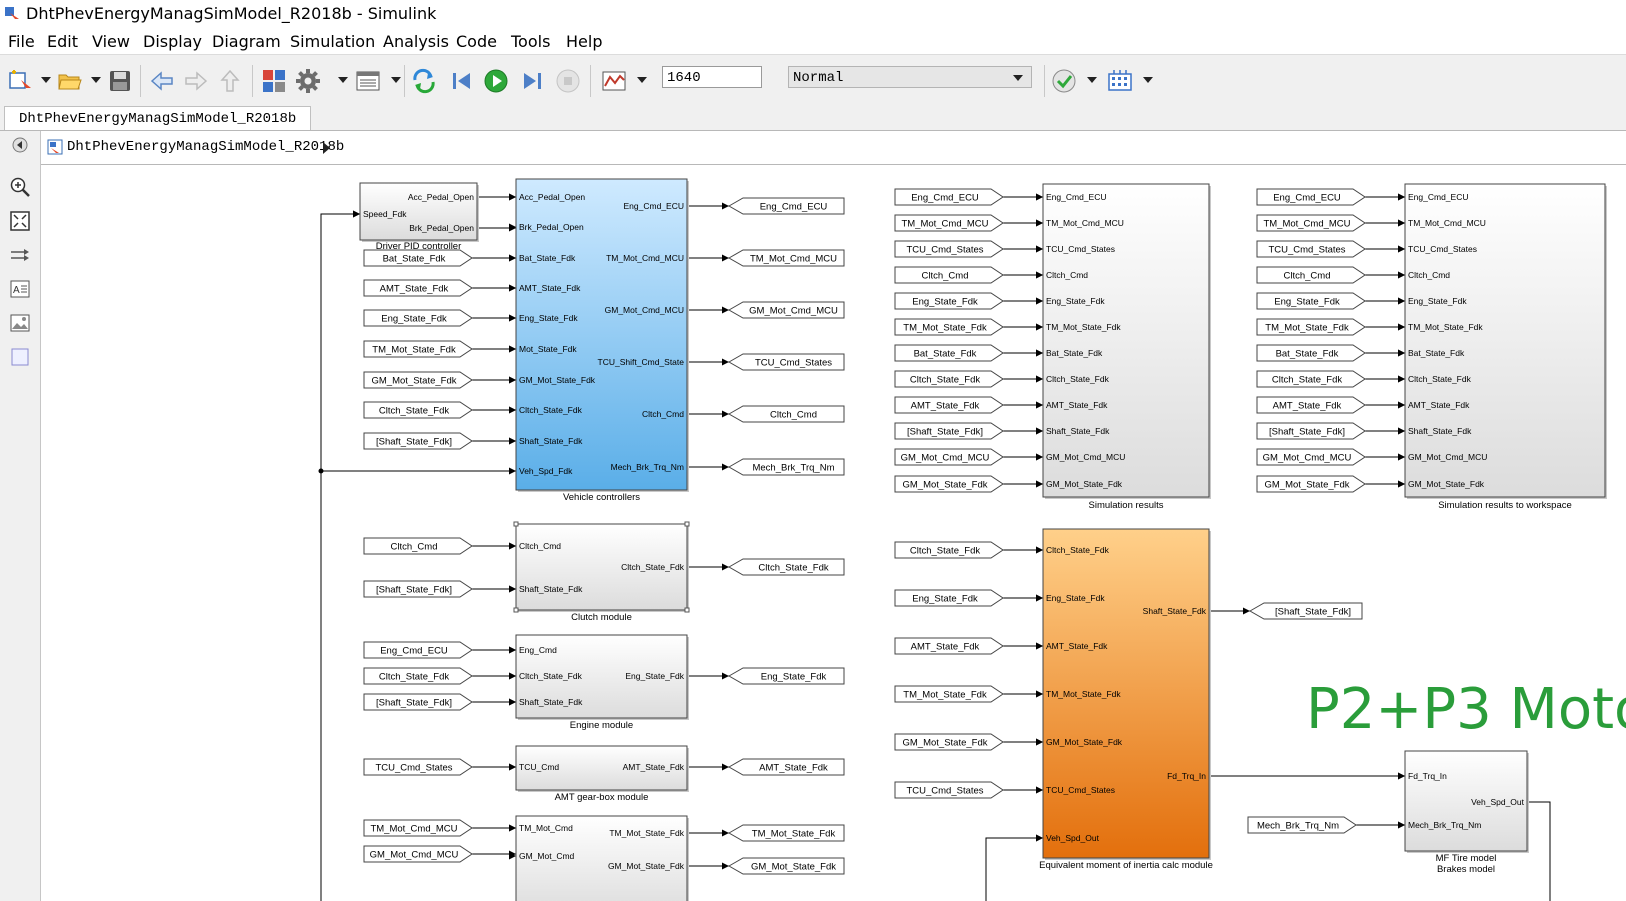 This screenshot has width=1626, height=901. Describe the element at coordinates (786, 676) in the screenshot. I see `goto-tag: Eng_State_Fdk` at that location.